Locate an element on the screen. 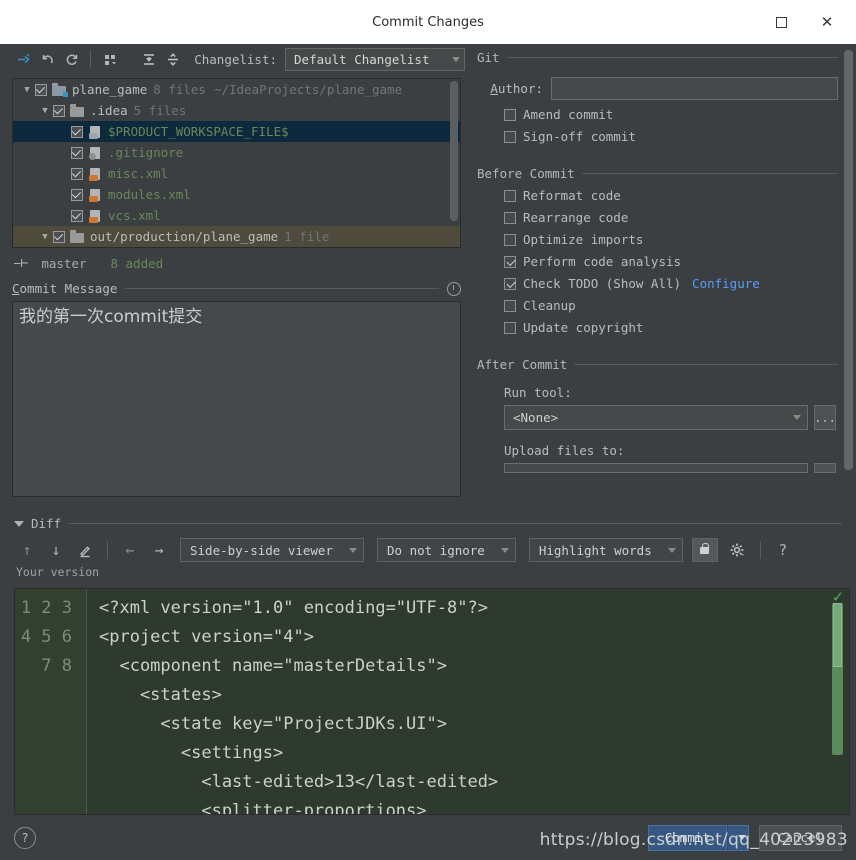 Image resolution: width=856 pixels, height=860 pixels. author-field is located at coordinates (694, 88).